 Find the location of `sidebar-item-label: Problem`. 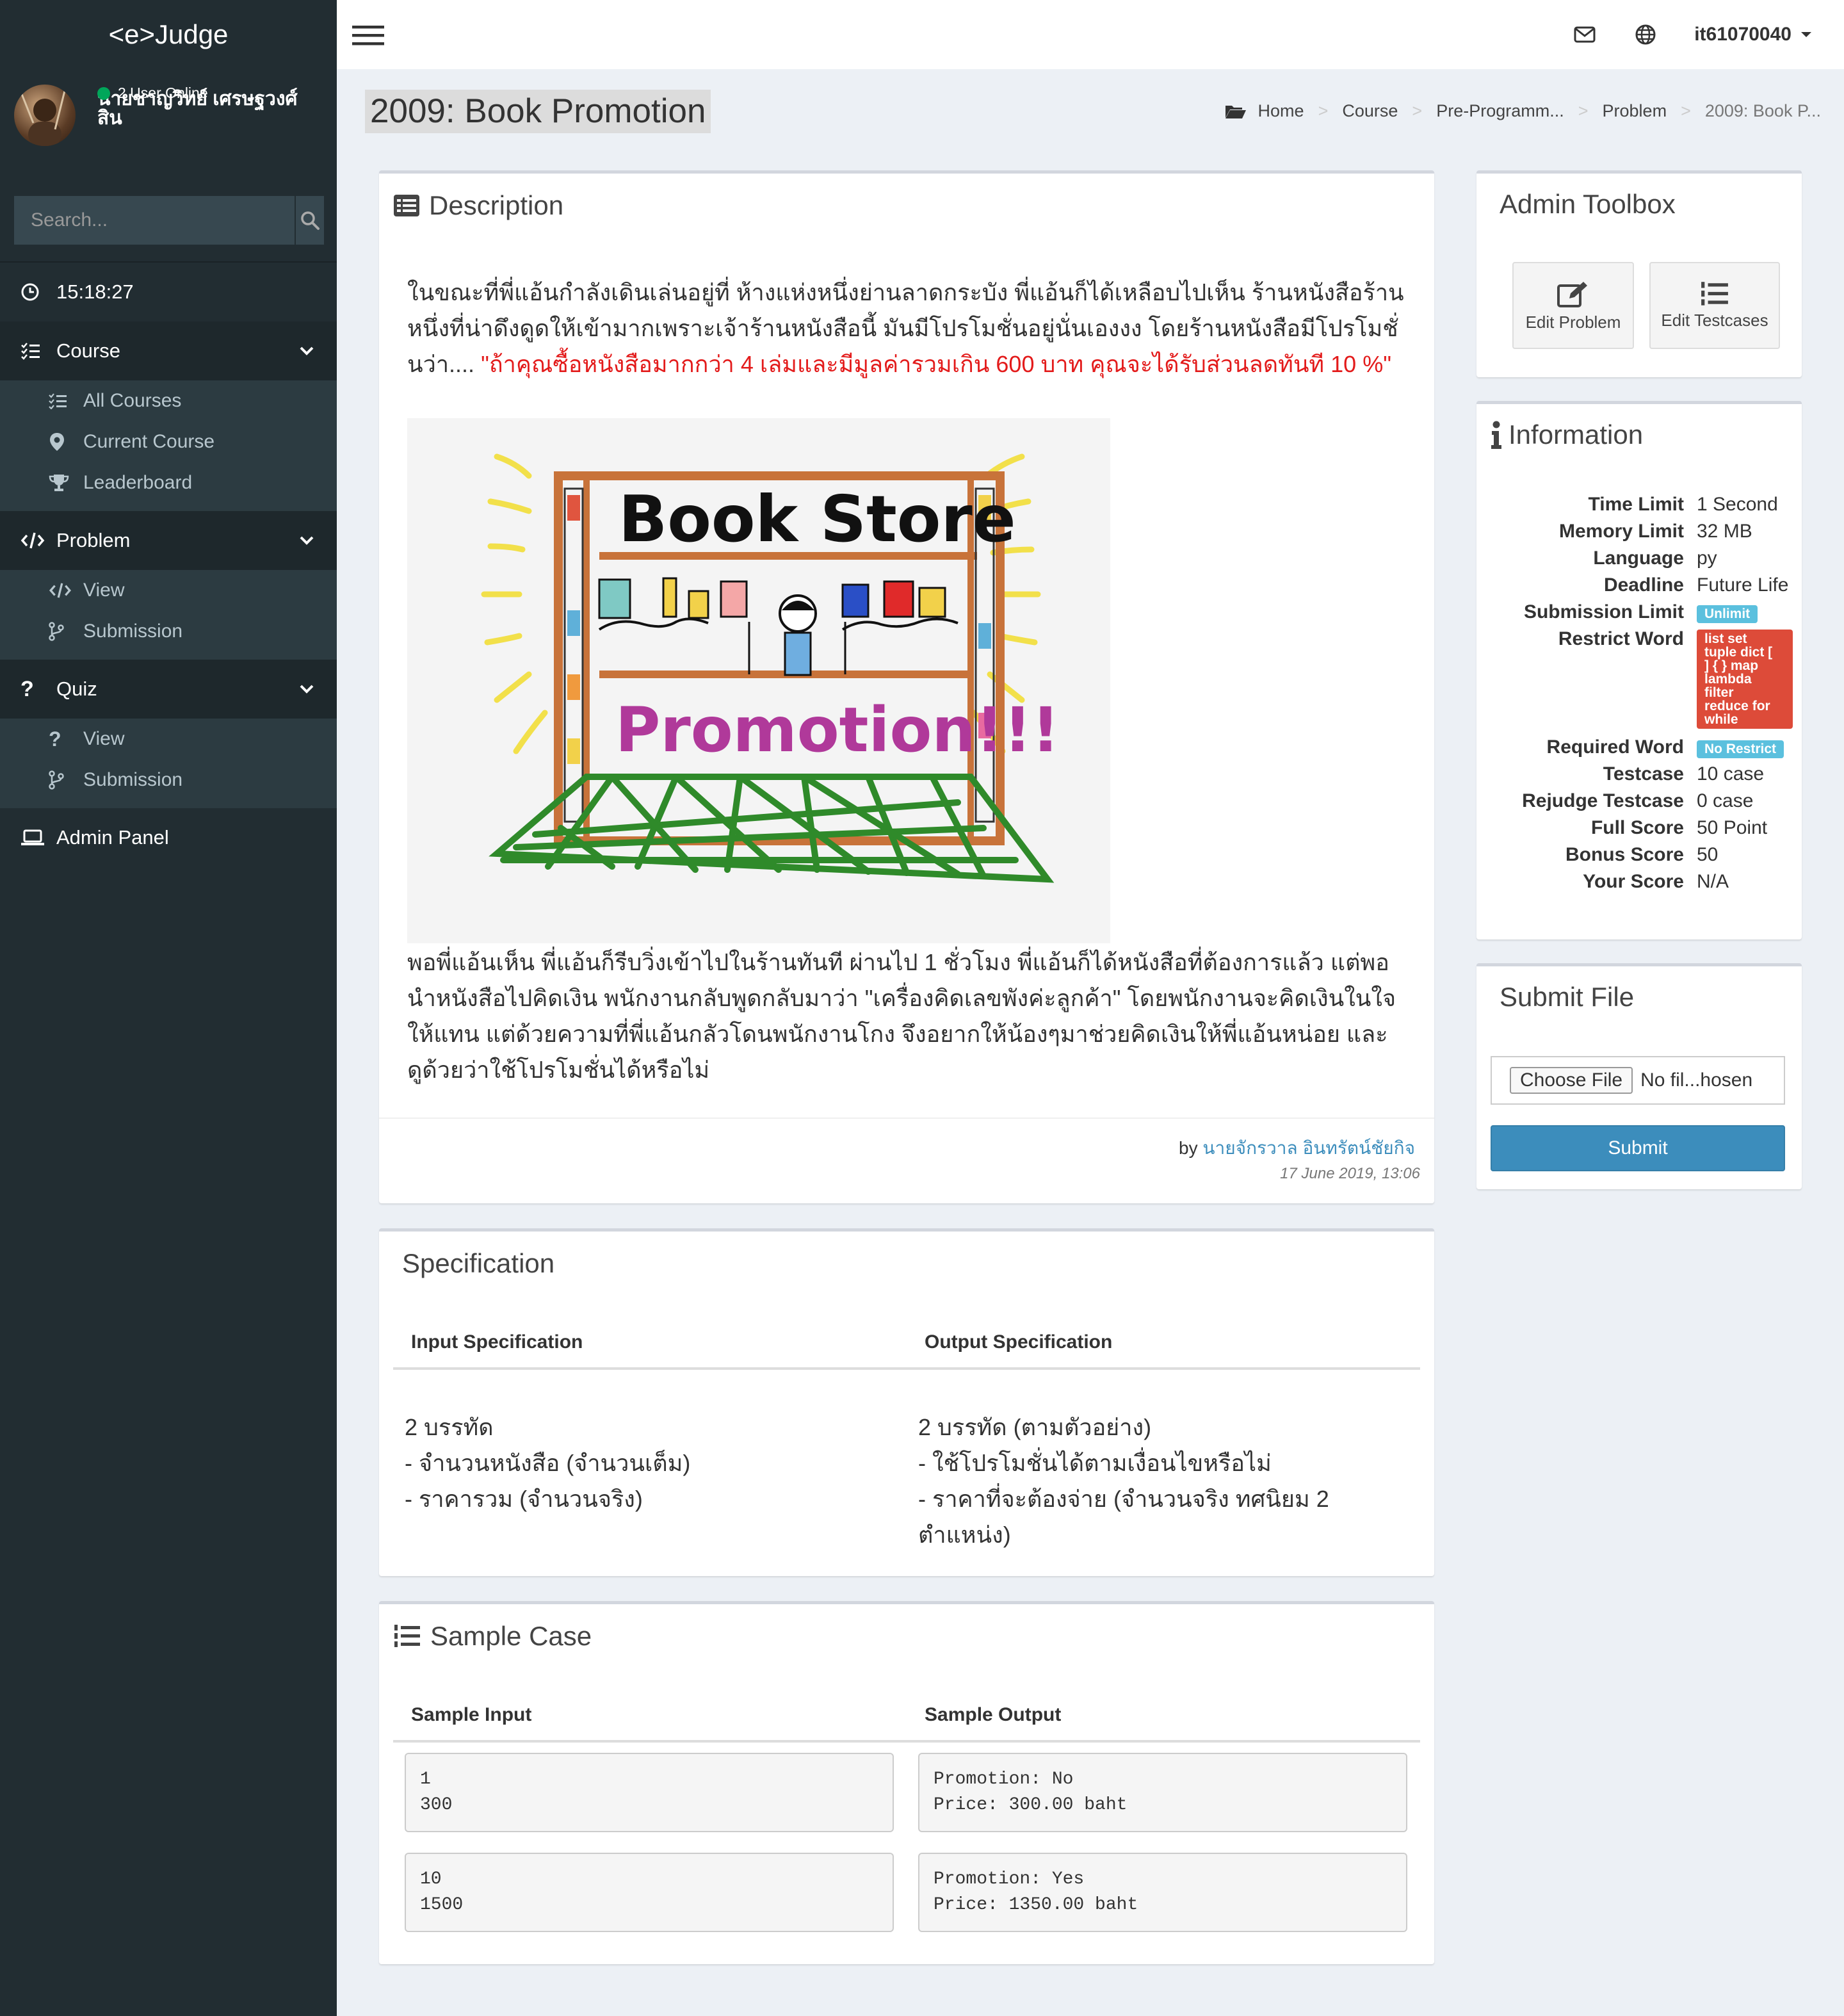

sidebar-item-label: Problem is located at coordinates (93, 540).